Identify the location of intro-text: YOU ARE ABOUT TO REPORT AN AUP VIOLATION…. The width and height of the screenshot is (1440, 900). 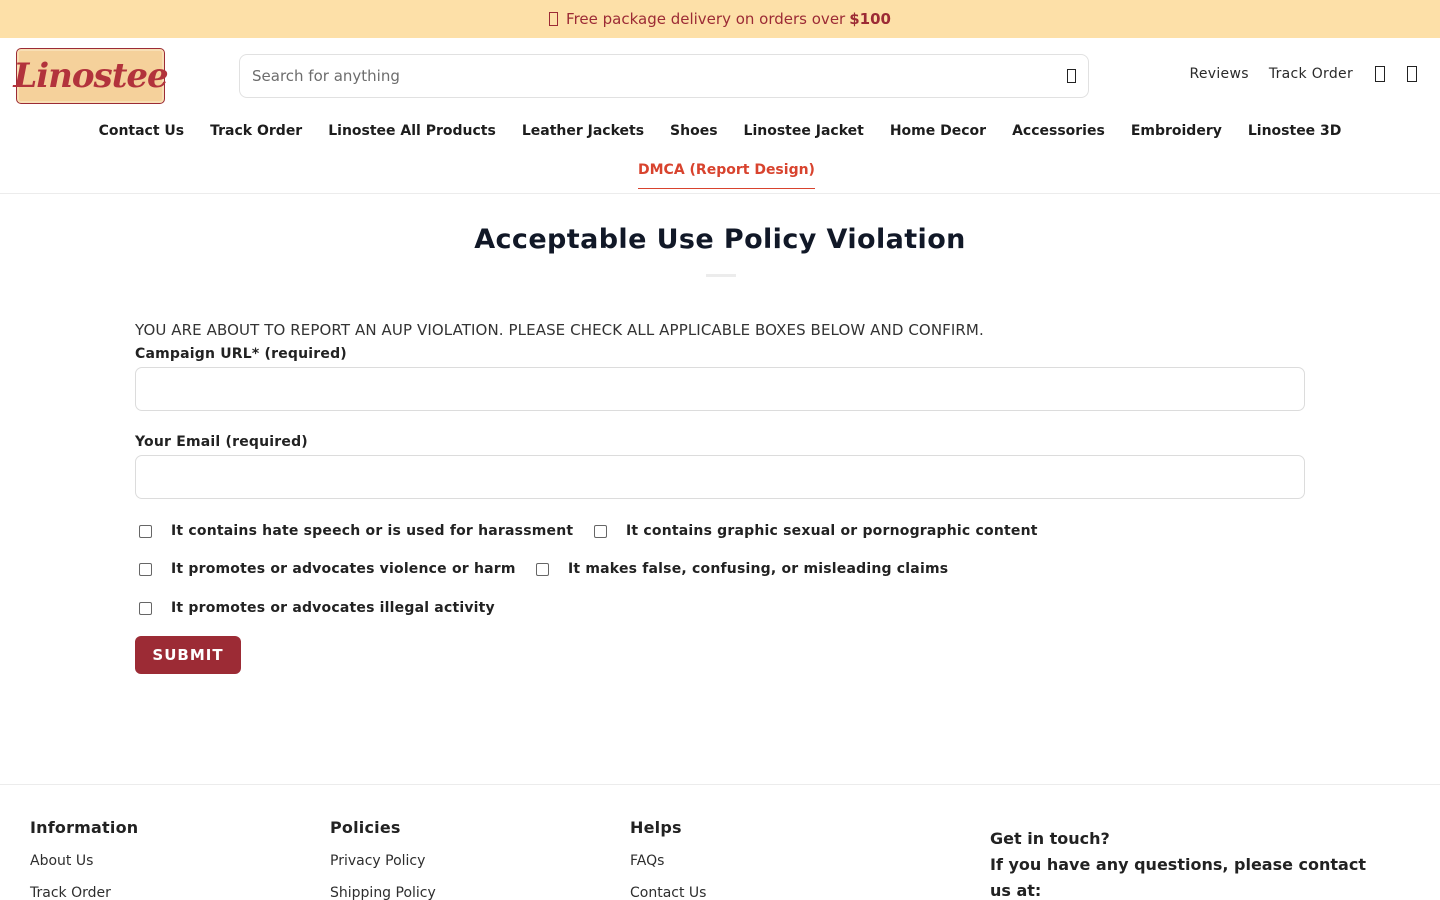
(559, 330).